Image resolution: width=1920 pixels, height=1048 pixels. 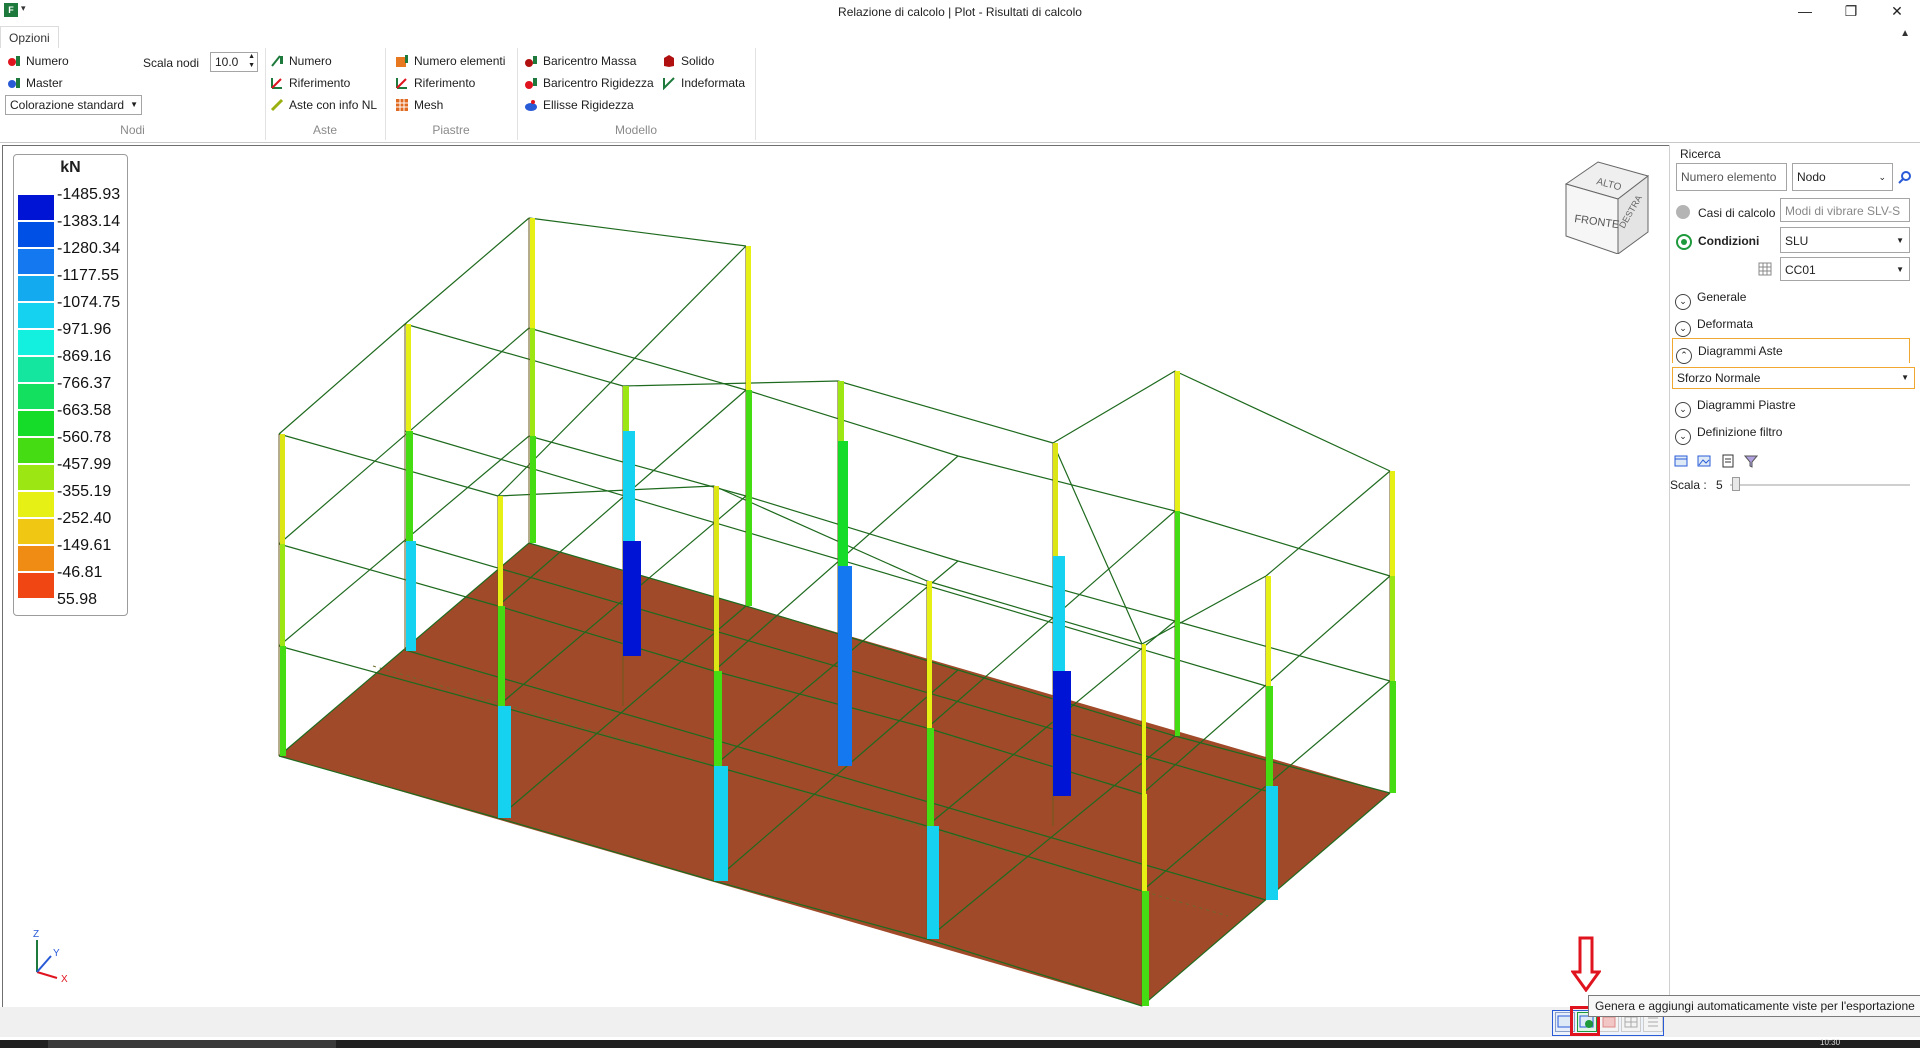 What do you see at coordinates (1586, 964) in the screenshot?
I see `annotation-arrow-icon` at bounding box center [1586, 964].